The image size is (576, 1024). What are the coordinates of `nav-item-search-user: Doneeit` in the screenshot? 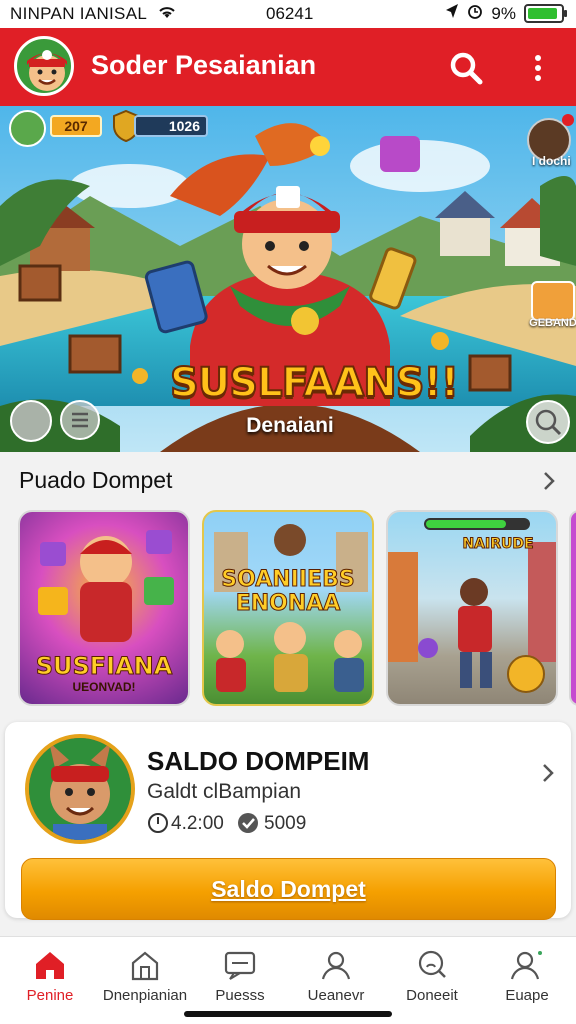 It's located at (432, 975).